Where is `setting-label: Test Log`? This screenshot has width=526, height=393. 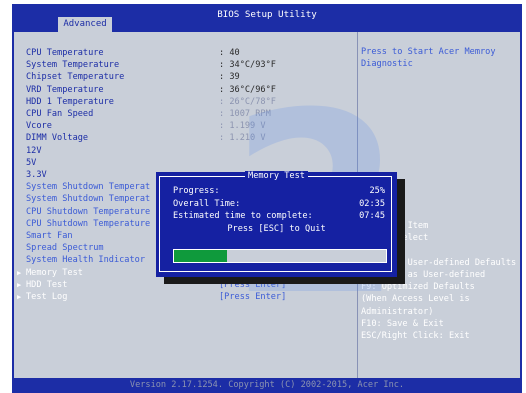
setting-label: Test Log is located at coordinates (47, 297).